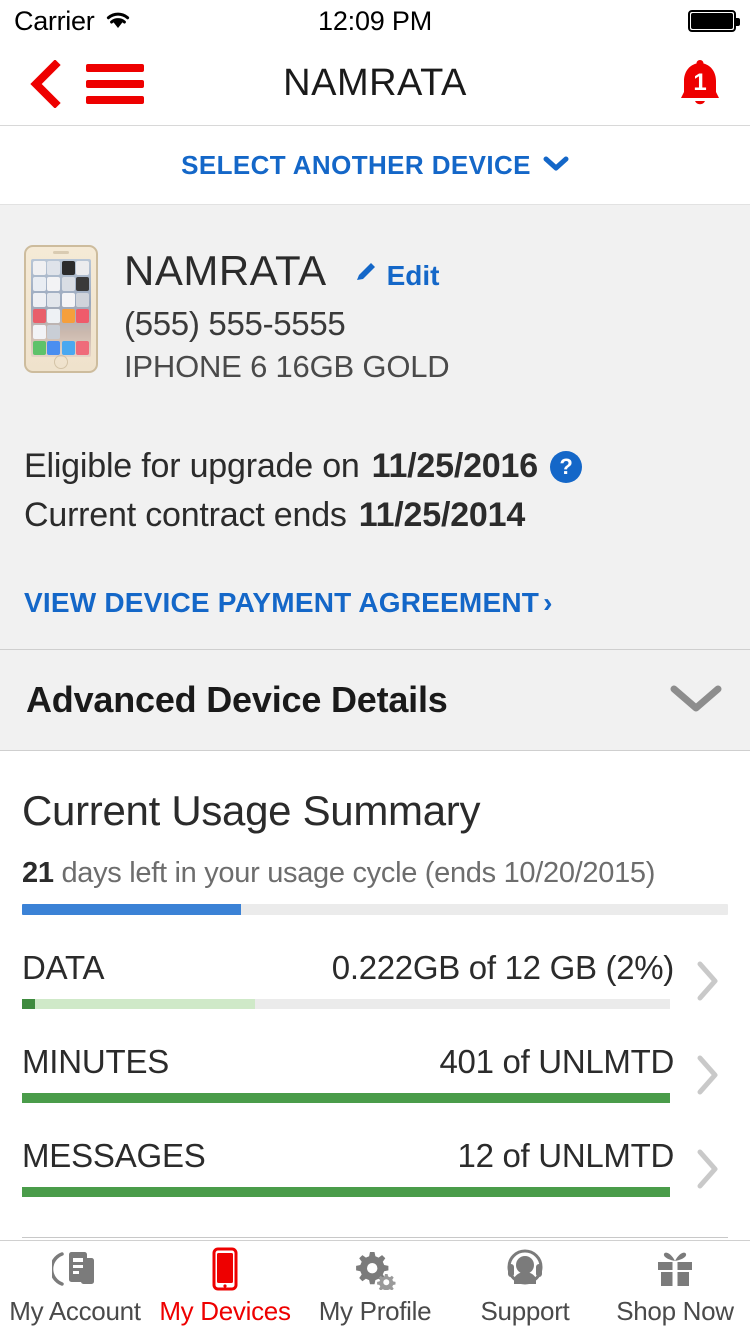 This screenshot has height=1334, width=750. What do you see at coordinates (96, 1061) in the screenshot?
I see `usage-row-minutes-label: MINUTES` at bounding box center [96, 1061].